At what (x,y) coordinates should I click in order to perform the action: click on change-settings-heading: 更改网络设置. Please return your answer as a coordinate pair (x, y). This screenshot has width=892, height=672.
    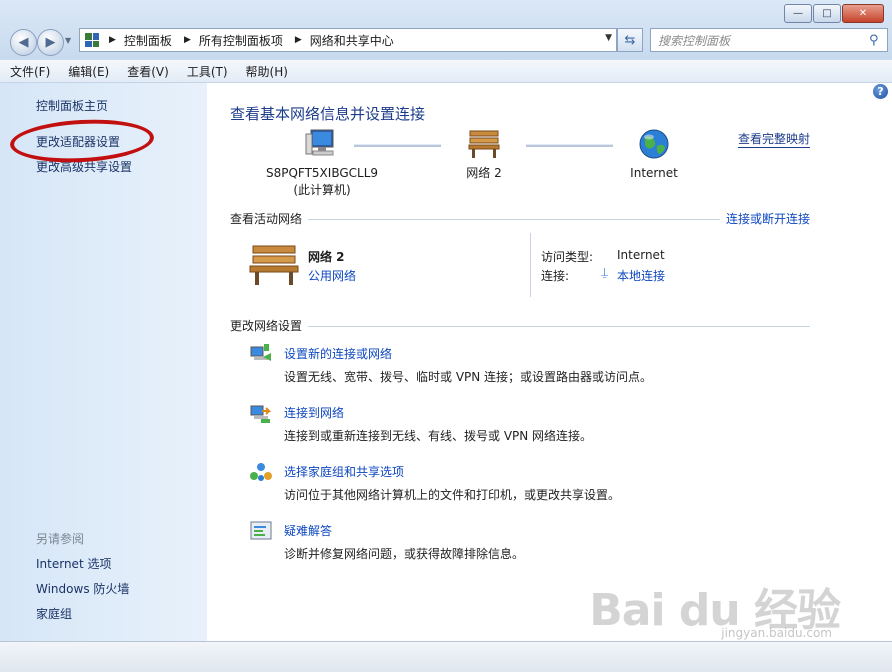
    Looking at the image, I should click on (266, 326).